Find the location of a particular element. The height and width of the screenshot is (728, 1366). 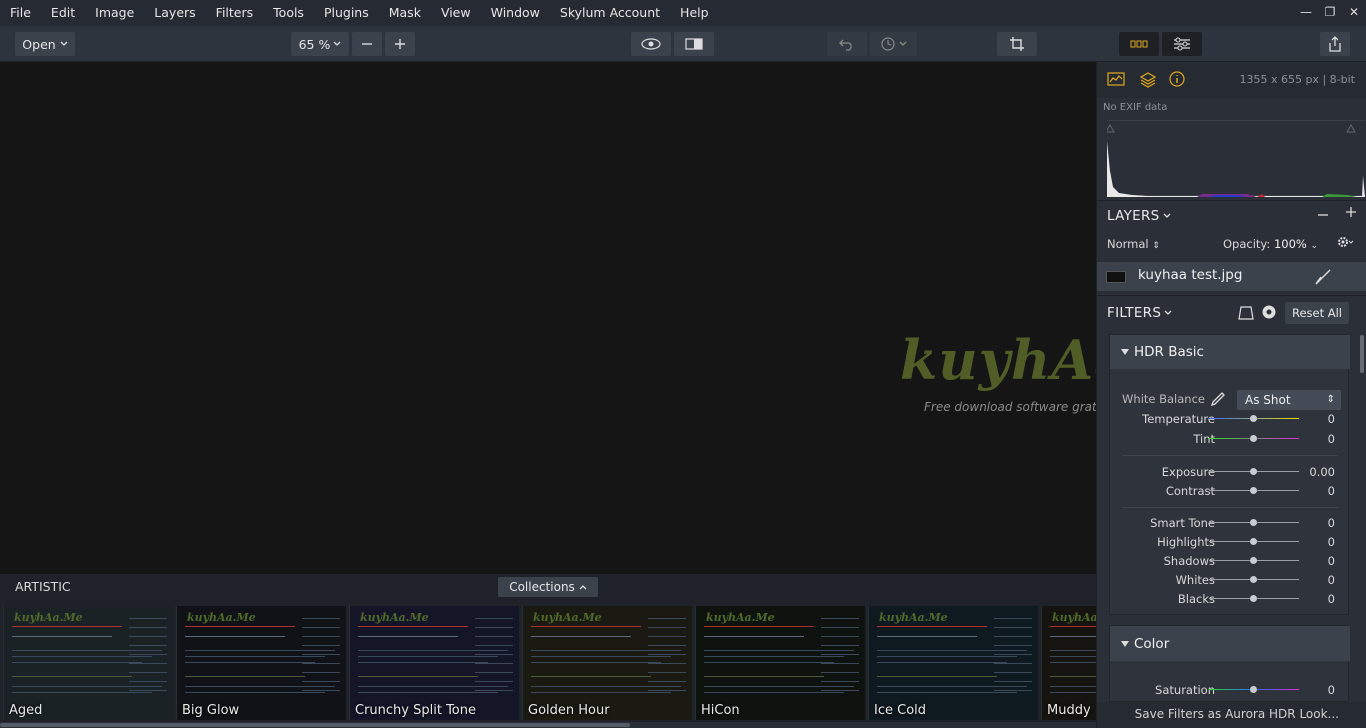

shadows-slider is located at coordinates (1253, 560).